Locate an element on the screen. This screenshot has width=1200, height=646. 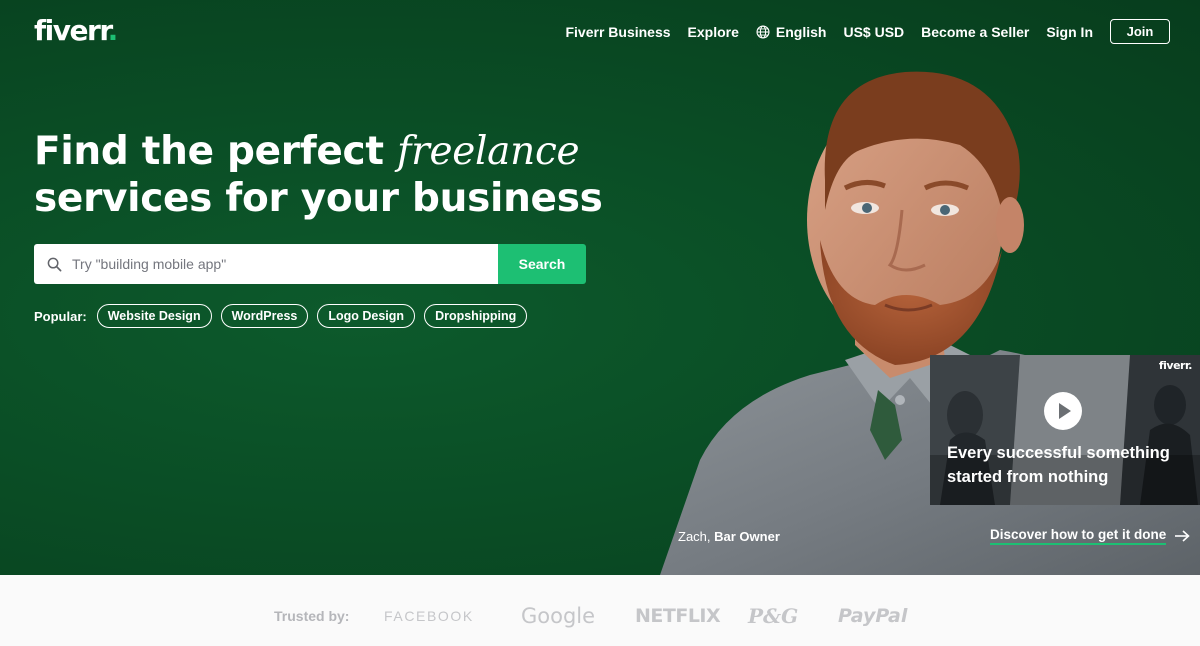
popular-chip-logo-design: Logo Design is located at coordinates (366, 316).